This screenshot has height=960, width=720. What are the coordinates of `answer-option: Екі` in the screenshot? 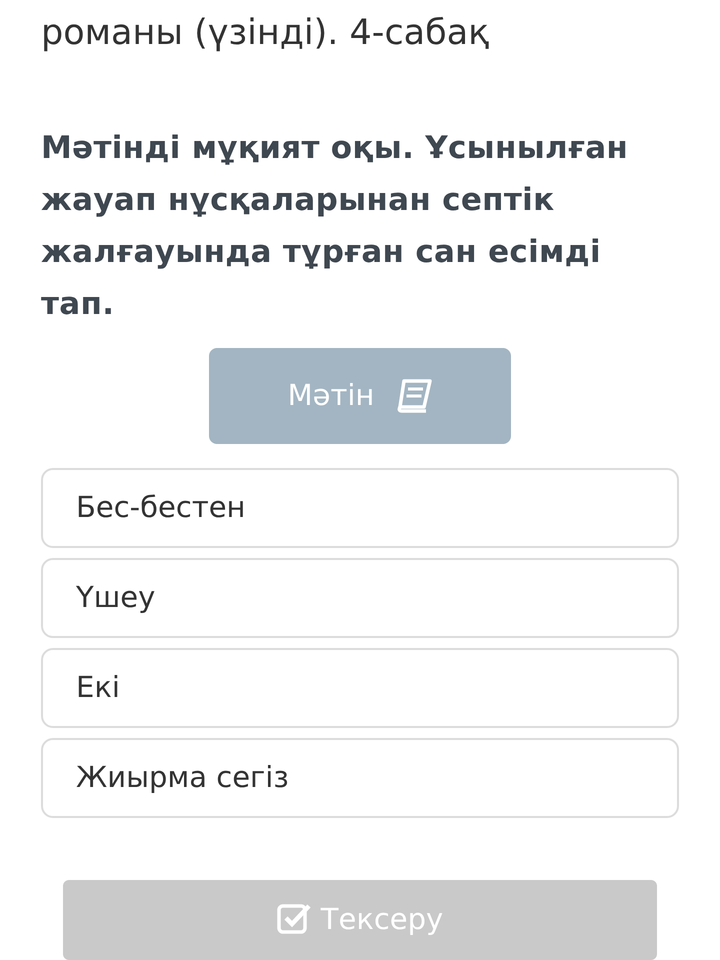 It's located at (360, 688).